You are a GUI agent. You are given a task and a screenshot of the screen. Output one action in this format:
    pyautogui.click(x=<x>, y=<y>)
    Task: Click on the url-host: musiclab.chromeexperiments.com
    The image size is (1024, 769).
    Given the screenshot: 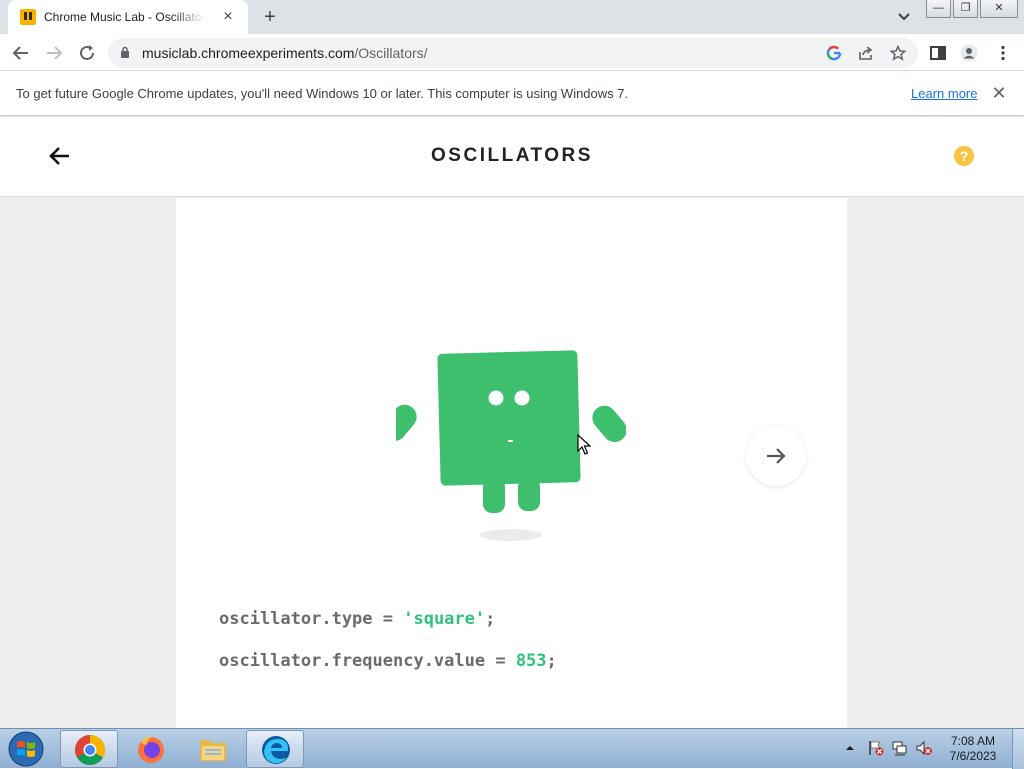 What is the action you would take?
    pyautogui.click(x=248, y=53)
    